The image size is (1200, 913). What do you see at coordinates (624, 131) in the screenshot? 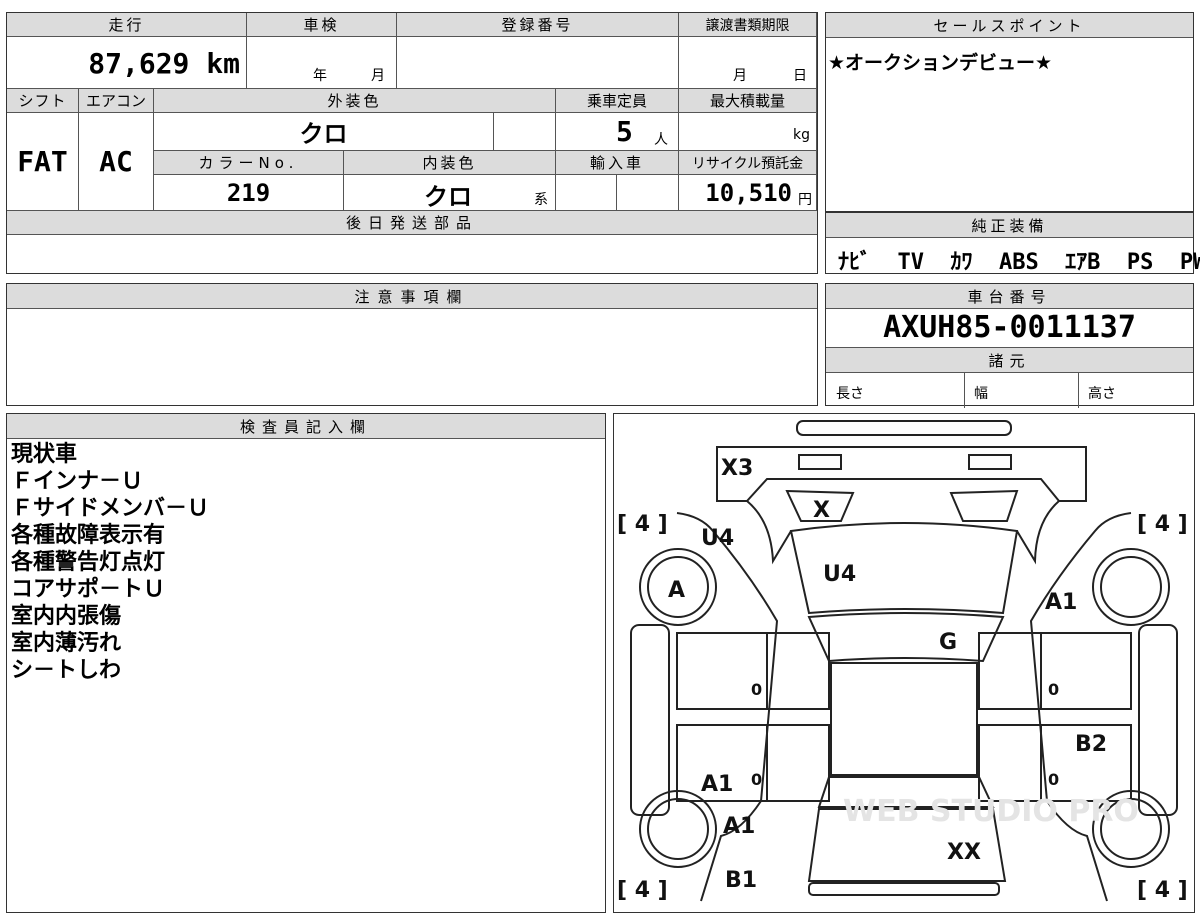
I see `capacity-value: 5` at bounding box center [624, 131].